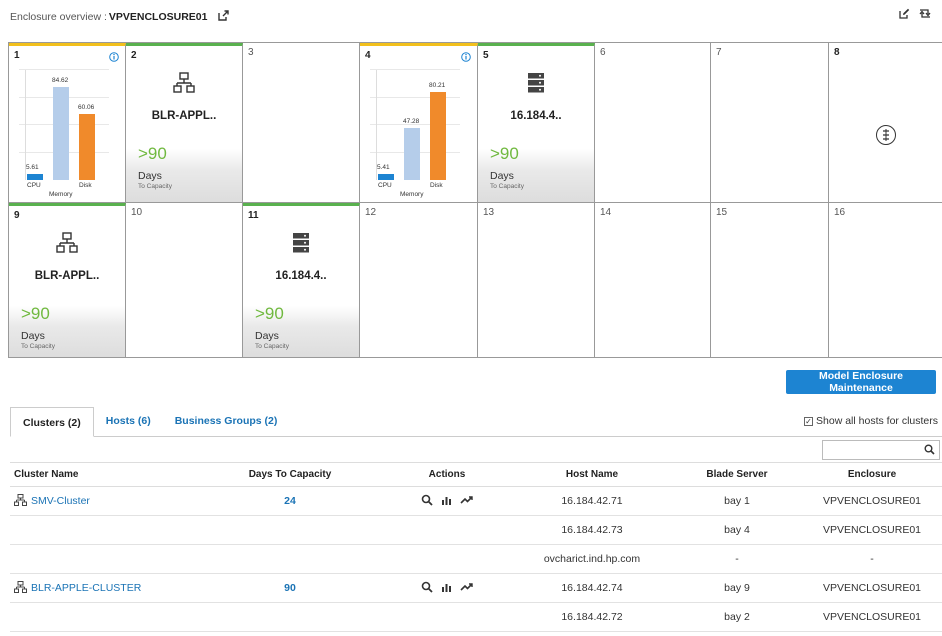 The width and height of the screenshot is (942, 636). I want to click on bay-6: 6, so click(653, 123).